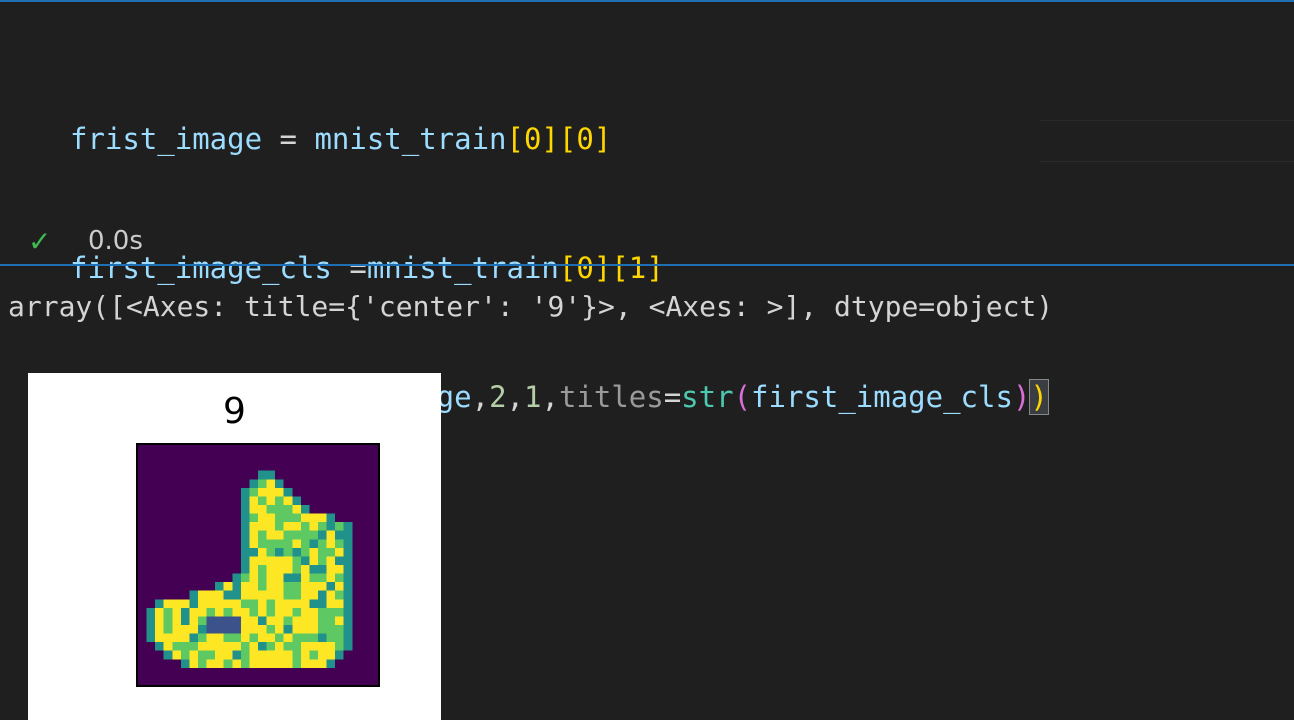 This screenshot has width=1294, height=720. I want to click on code-line-2: first_image_cls =mnist_train[0][1], so click(559, 268).